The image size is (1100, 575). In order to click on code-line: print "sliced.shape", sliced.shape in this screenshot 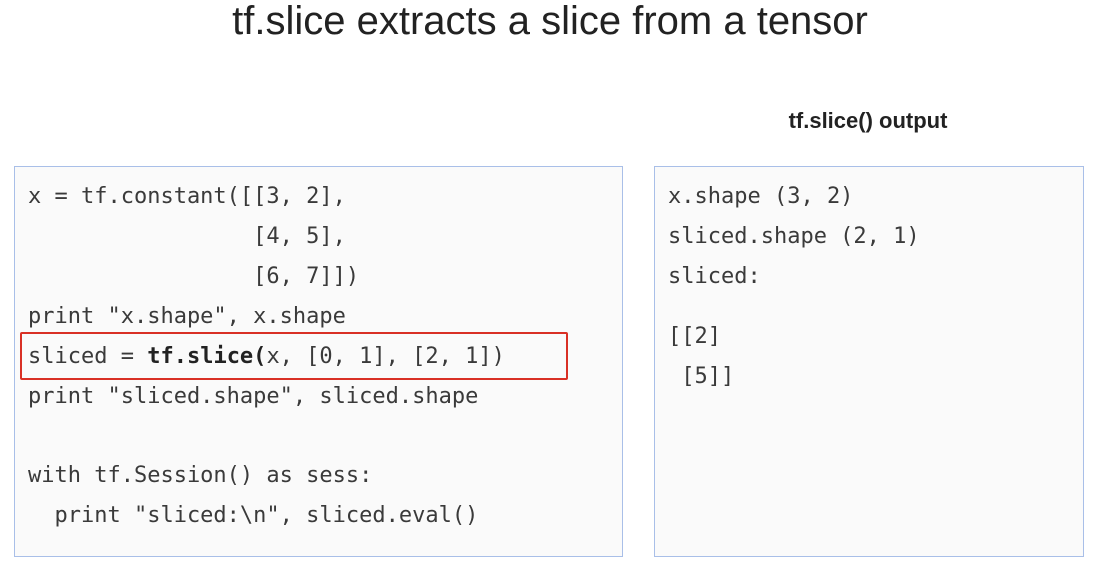, I will do `click(253, 396)`.